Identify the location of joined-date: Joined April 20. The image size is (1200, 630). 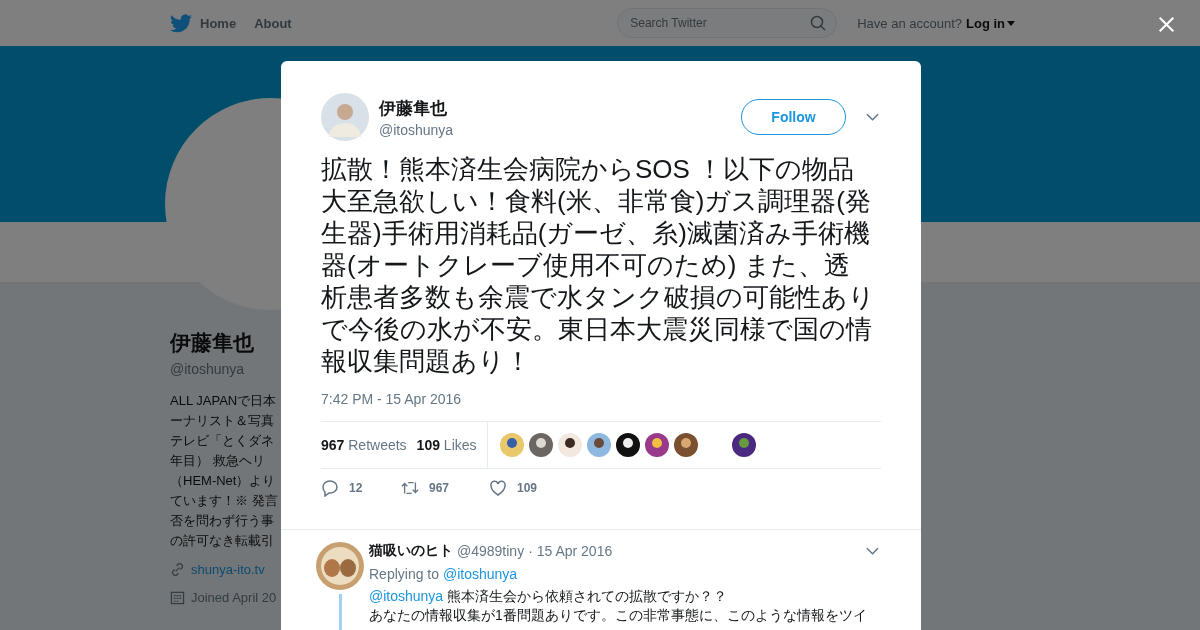
(234, 597).